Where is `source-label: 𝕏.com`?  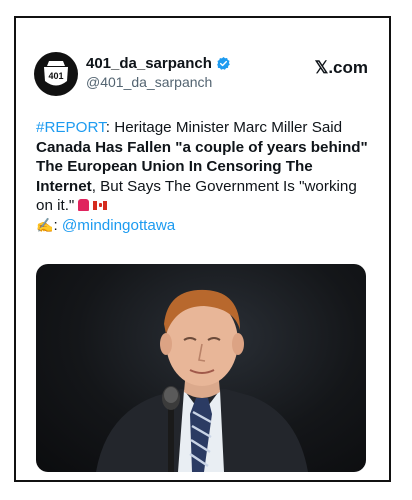 source-label: 𝕏.com is located at coordinates (341, 67).